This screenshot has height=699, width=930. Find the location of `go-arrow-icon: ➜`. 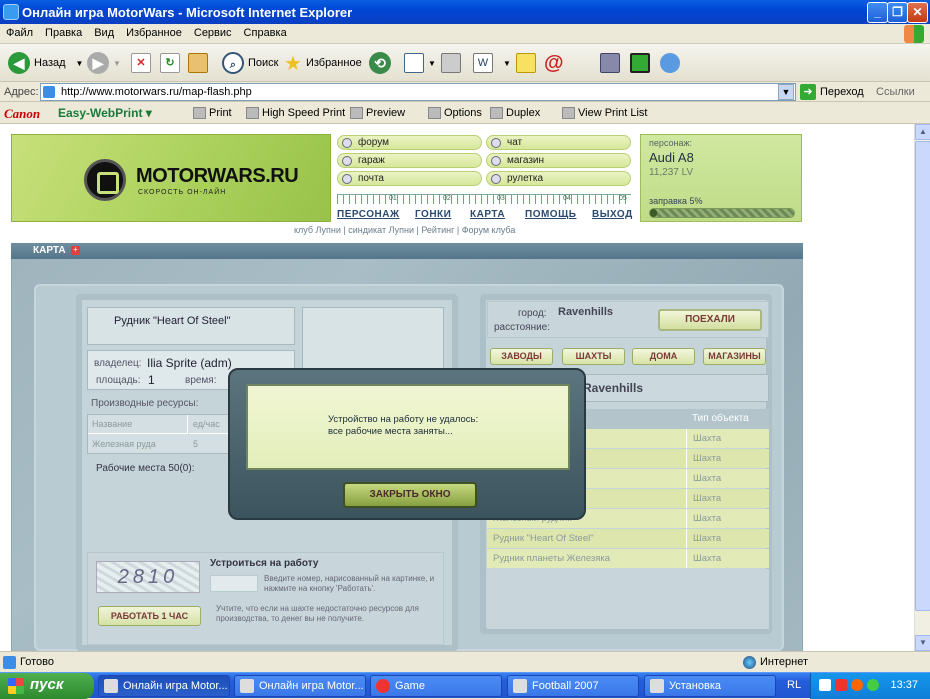

go-arrow-icon: ➜ is located at coordinates (808, 92).